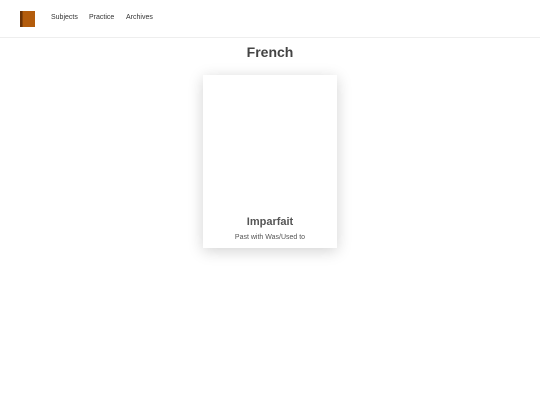  What do you see at coordinates (270, 222) in the screenshot?
I see `card-title: Imparfait` at bounding box center [270, 222].